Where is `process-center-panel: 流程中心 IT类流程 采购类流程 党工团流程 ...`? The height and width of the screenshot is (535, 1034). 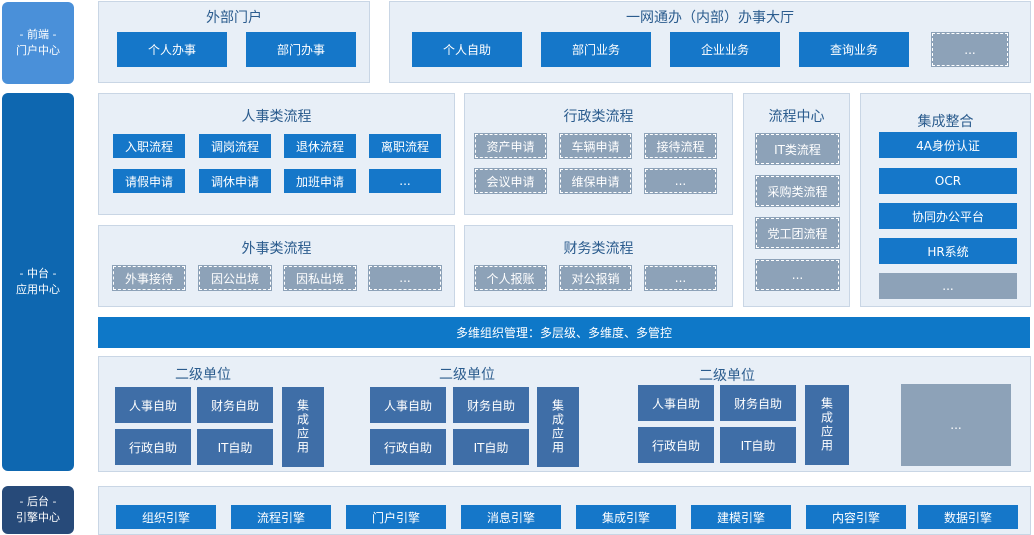 process-center-panel: 流程中心 IT类流程 采购类流程 党工团流程 ... is located at coordinates (796, 200).